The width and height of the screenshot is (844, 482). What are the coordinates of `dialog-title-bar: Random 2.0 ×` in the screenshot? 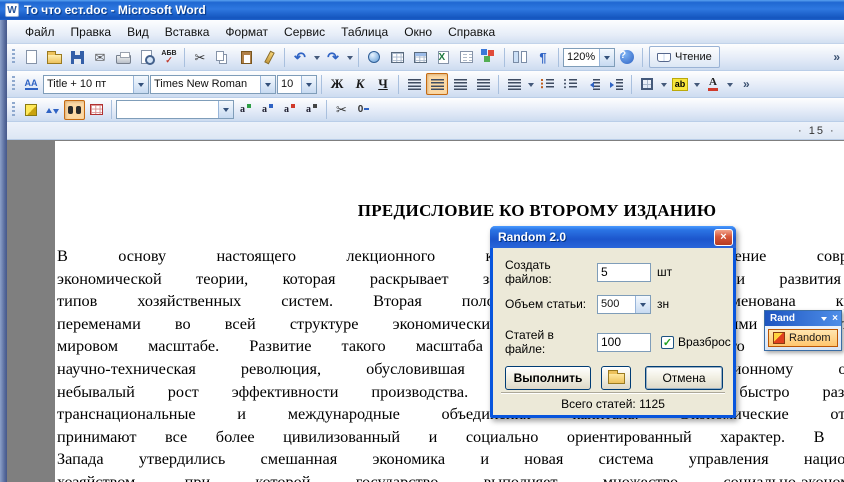 It's located at (613, 237).